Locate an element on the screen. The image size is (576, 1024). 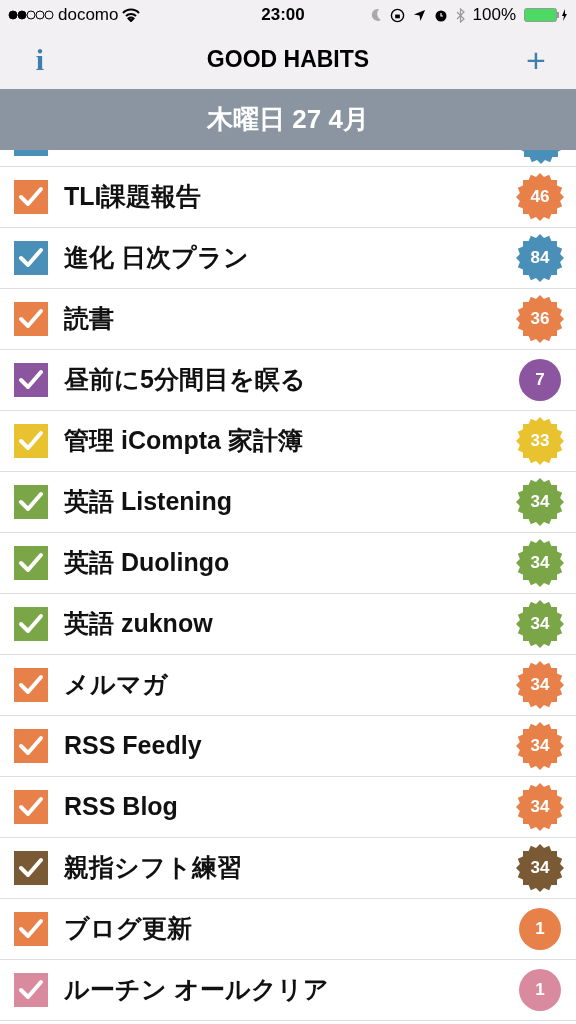
location-icon is located at coordinates (419, 15).